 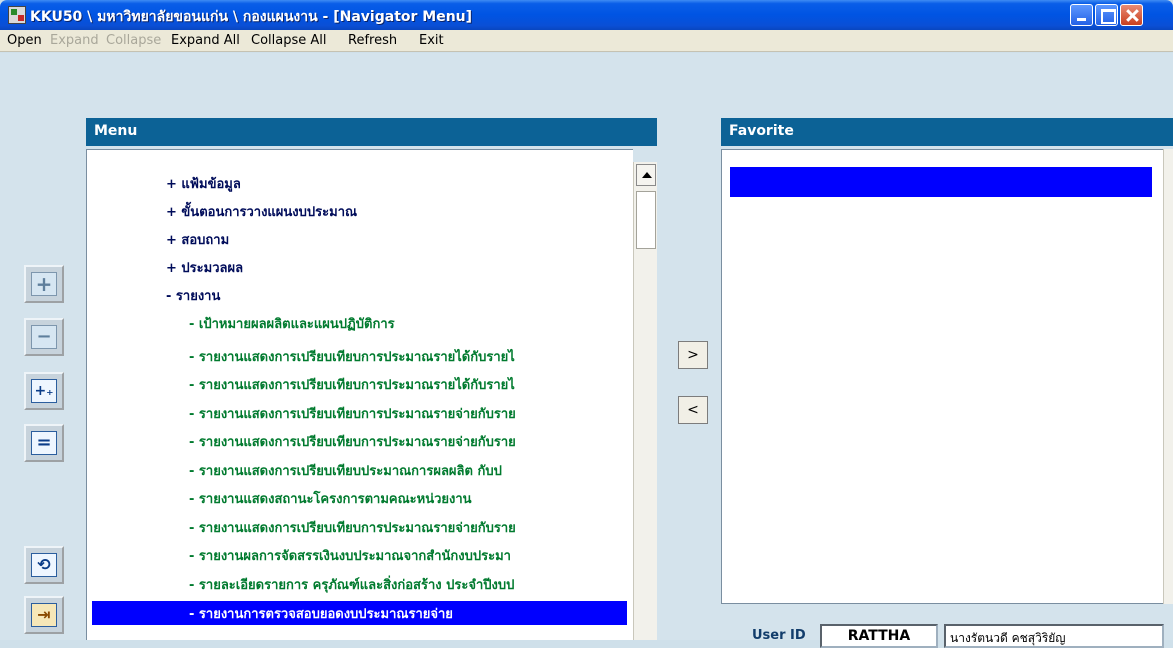 I want to click on collapse-all-button: =, so click(x=44, y=443).